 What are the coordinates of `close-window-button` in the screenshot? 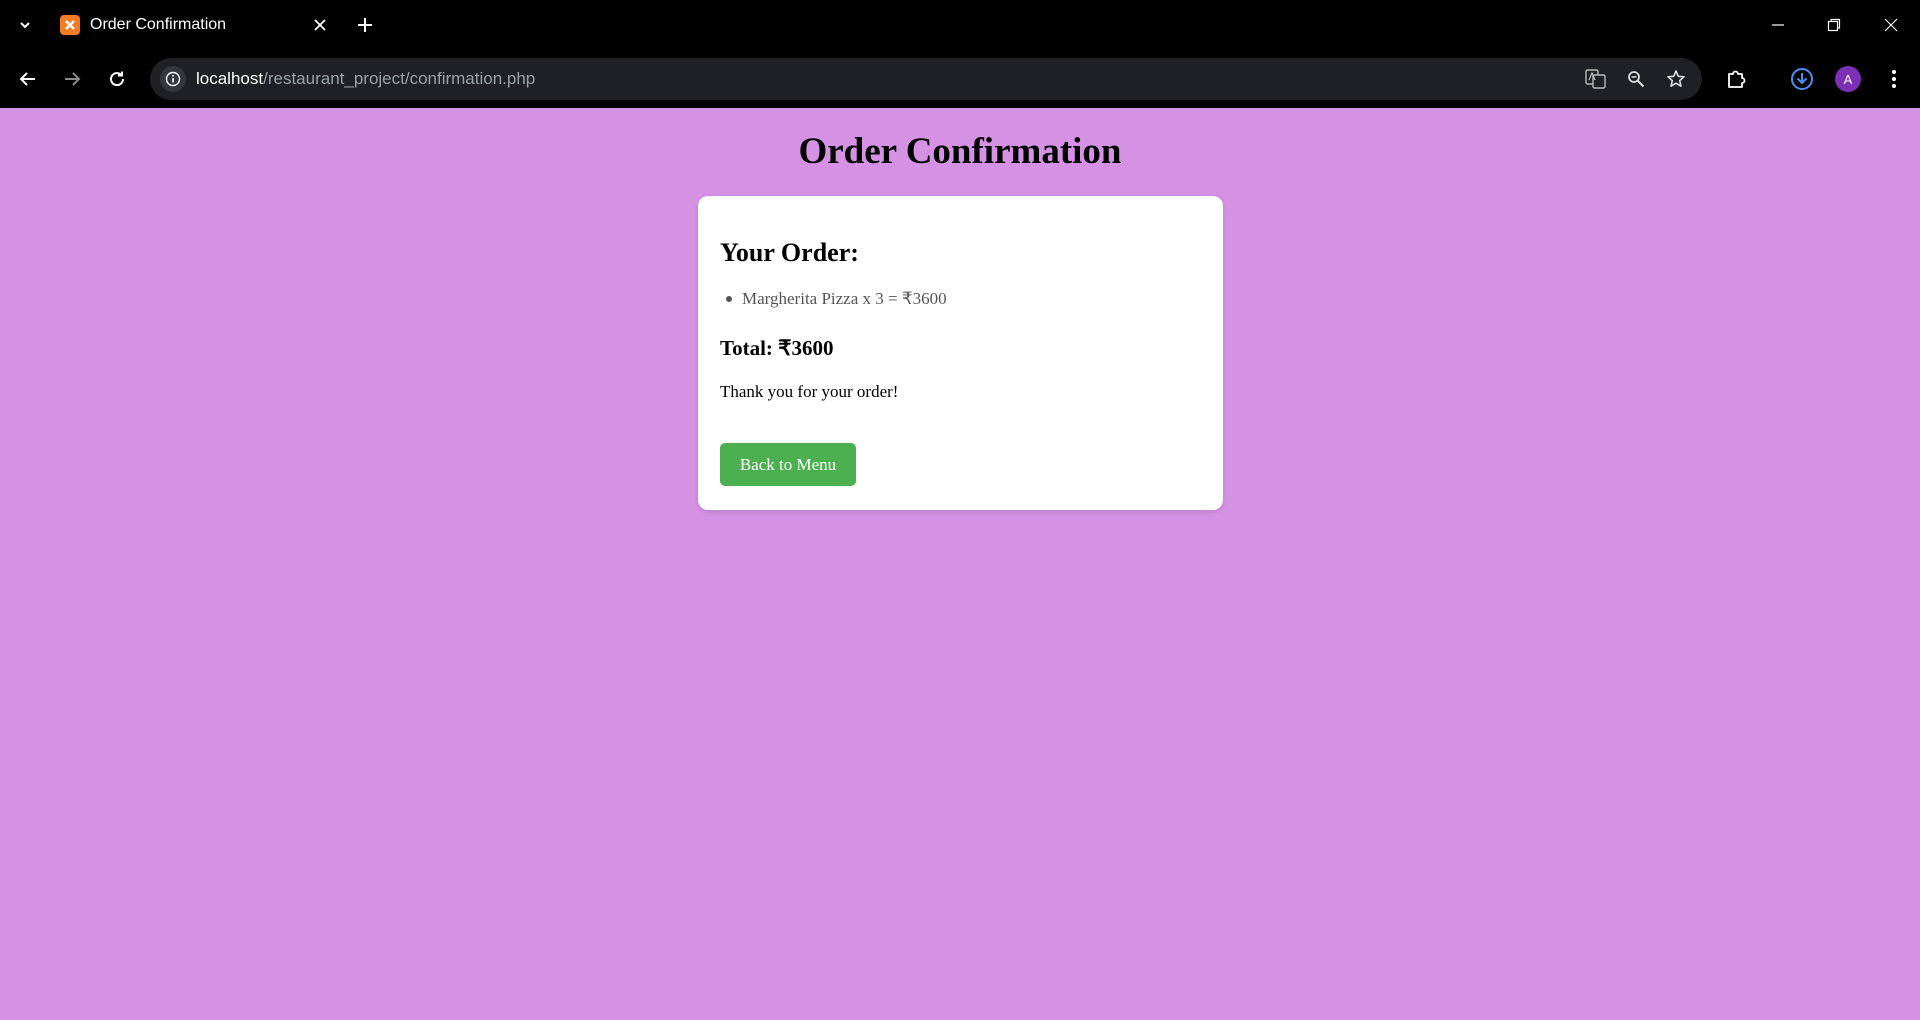 It's located at (1891, 25).